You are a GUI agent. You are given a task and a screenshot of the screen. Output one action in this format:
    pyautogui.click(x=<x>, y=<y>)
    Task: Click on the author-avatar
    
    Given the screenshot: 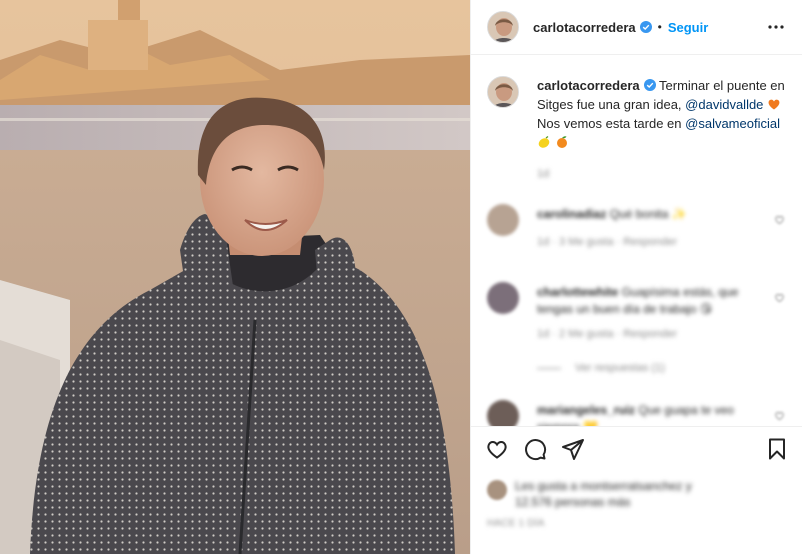 What is the action you would take?
    pyautogui.click(x=503, y=27)
    